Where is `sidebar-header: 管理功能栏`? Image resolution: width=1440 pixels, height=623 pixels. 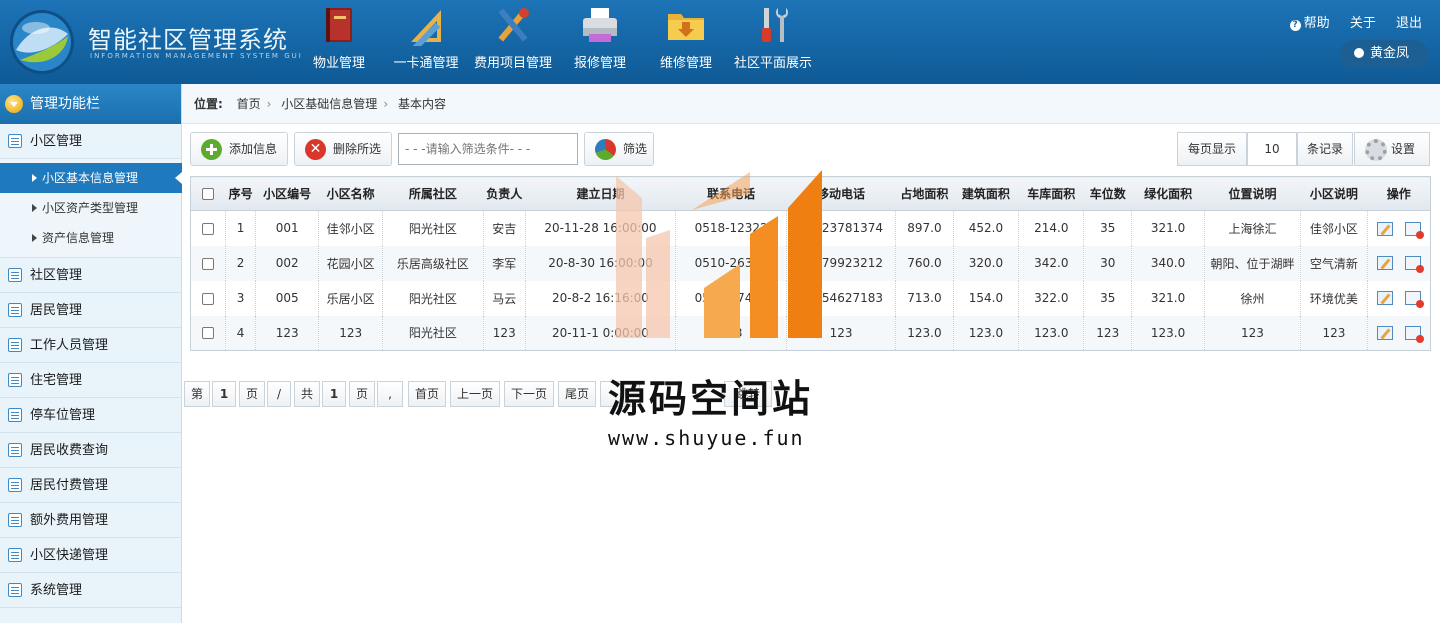 sidebar-header: 管理功能栏 is located at coordinates (90, 104).